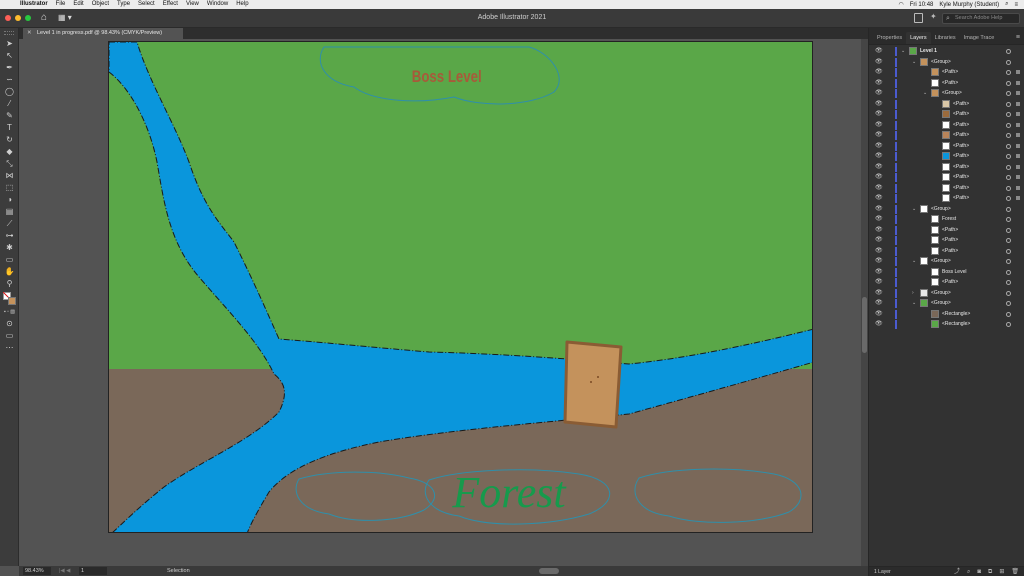 The image size is (1024, 576). What do you see at coordinates (100, 4) in the screenshot?
I see `menu-object: Object` at bounding box center [100, 4].